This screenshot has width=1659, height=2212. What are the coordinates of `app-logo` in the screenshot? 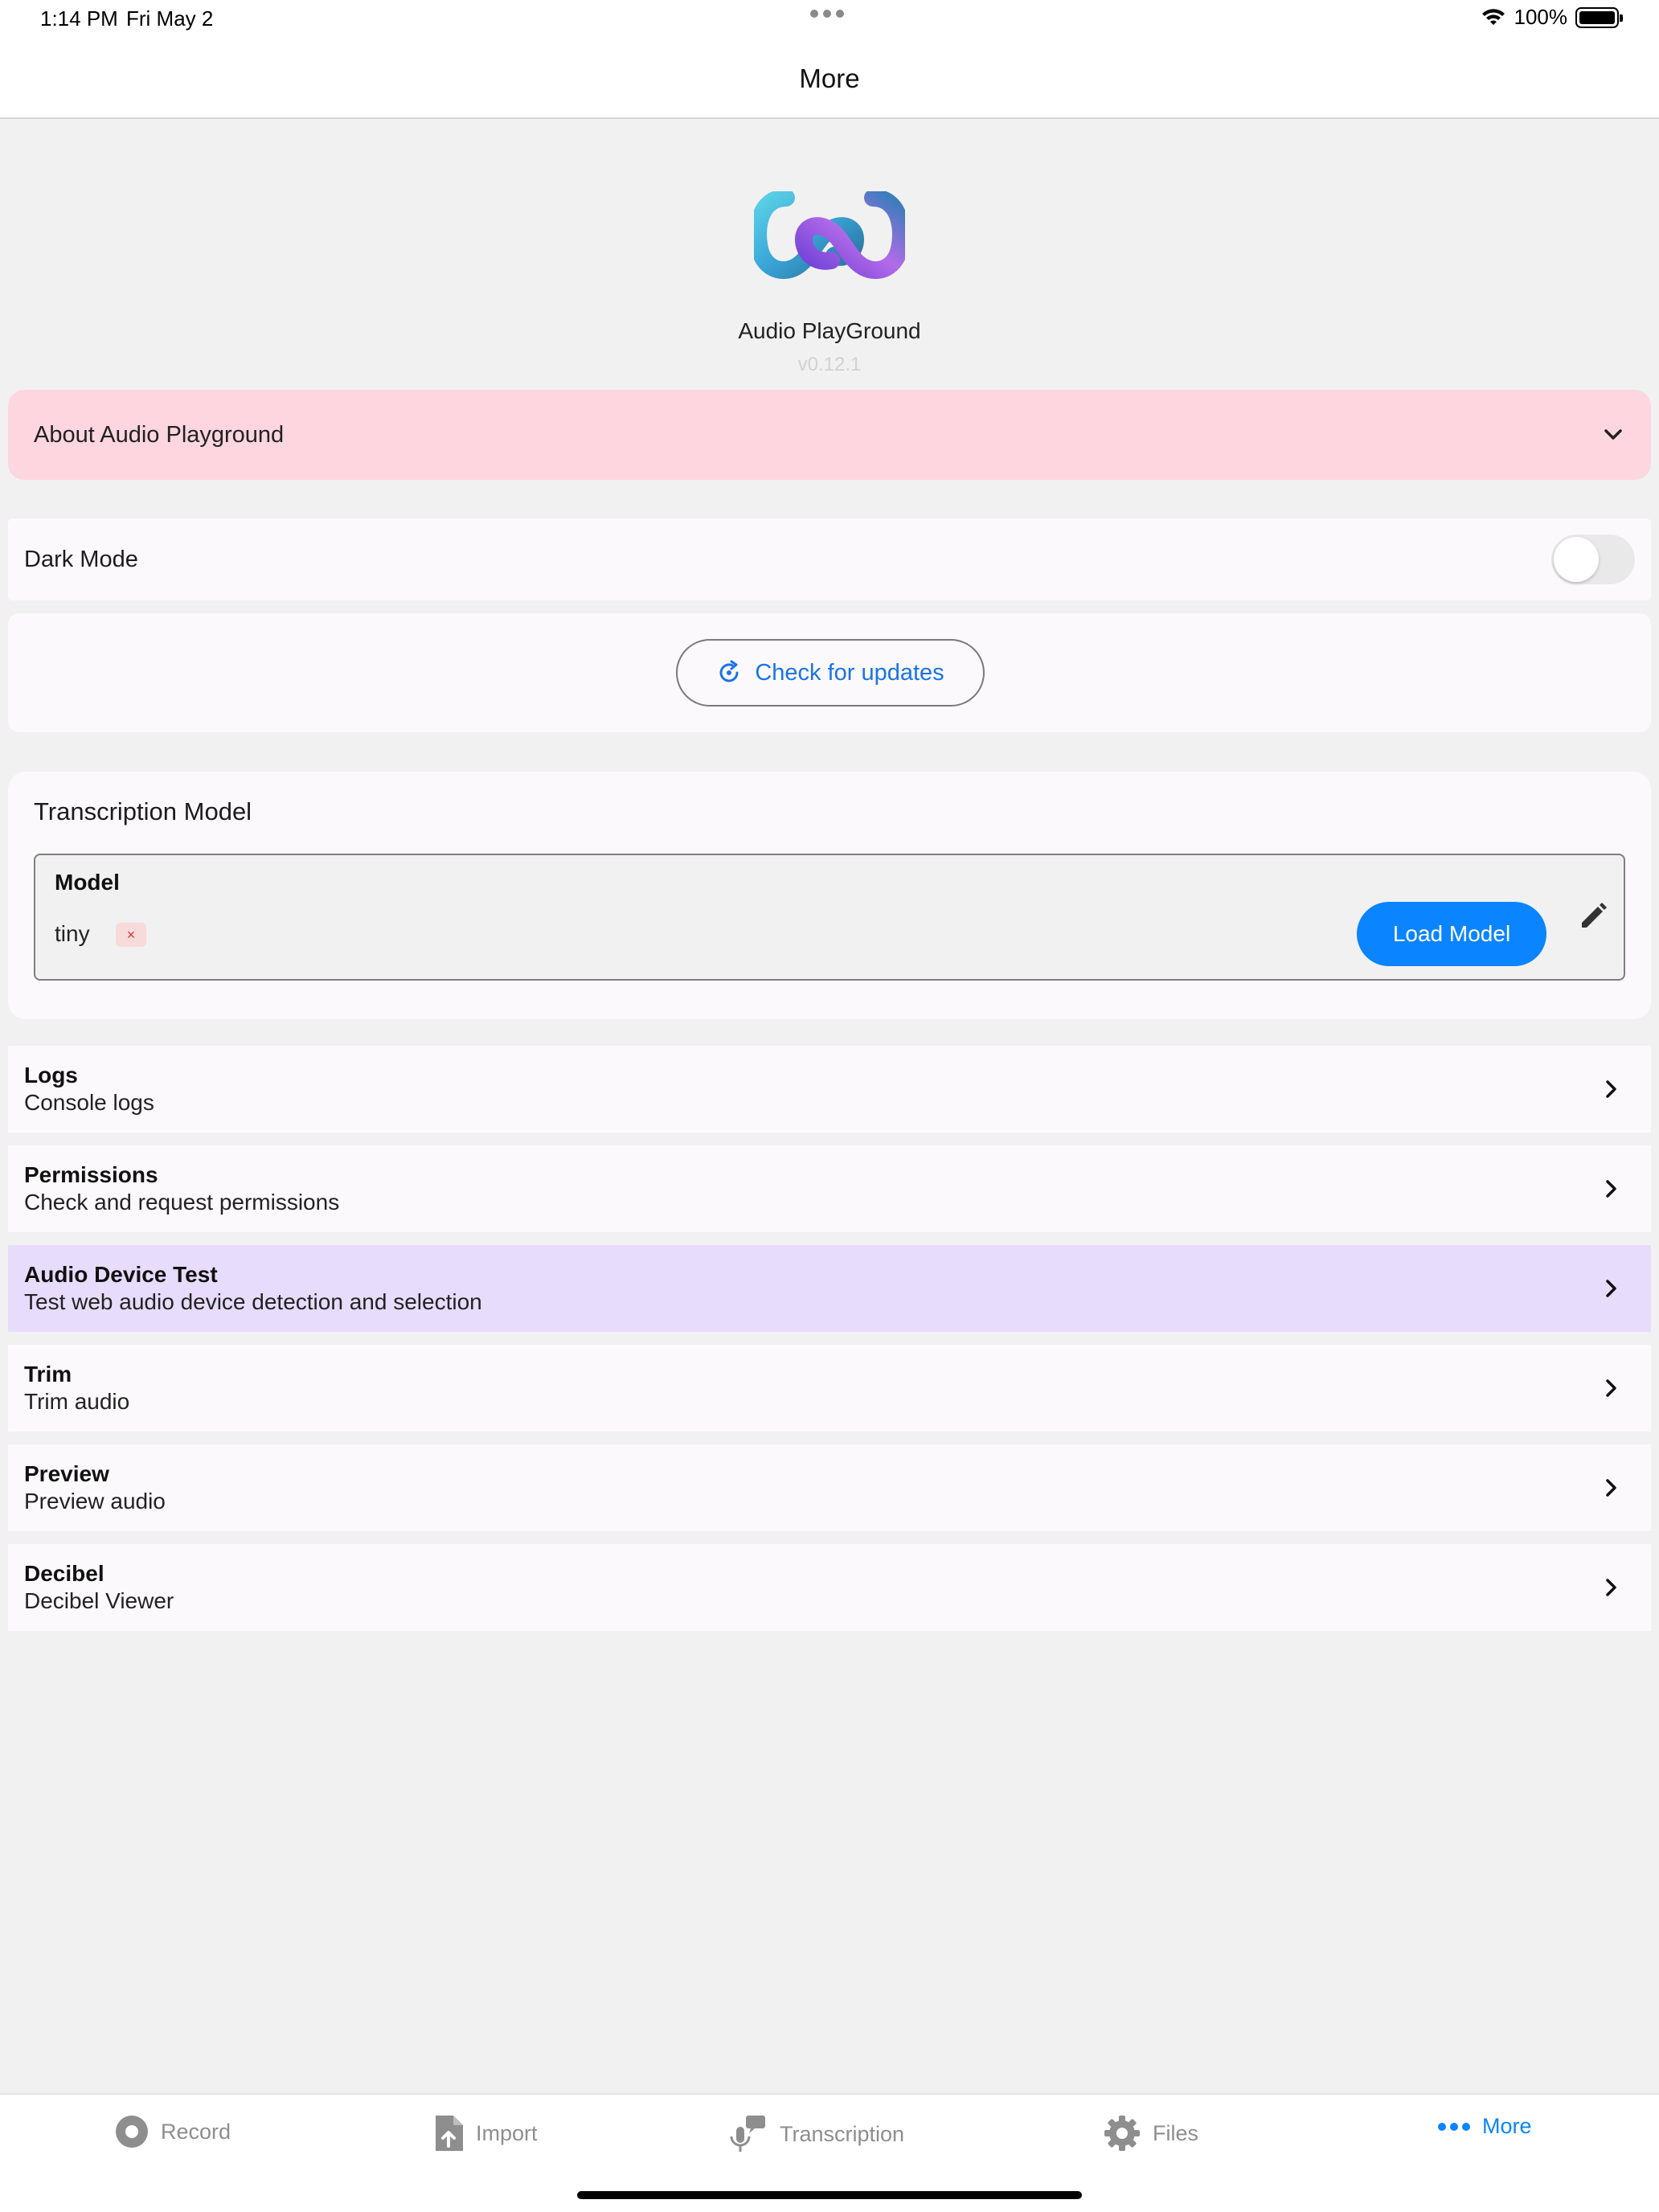 It's located at (829, 235).